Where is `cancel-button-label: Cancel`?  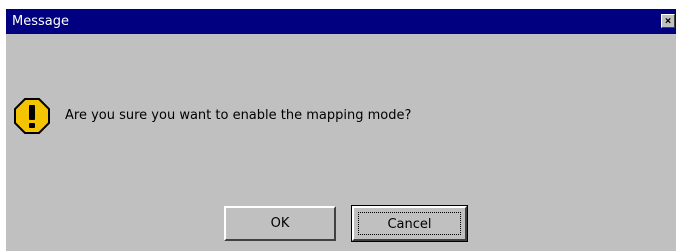 cancel-button-label: Cancel is located at coordinates (409, 223).